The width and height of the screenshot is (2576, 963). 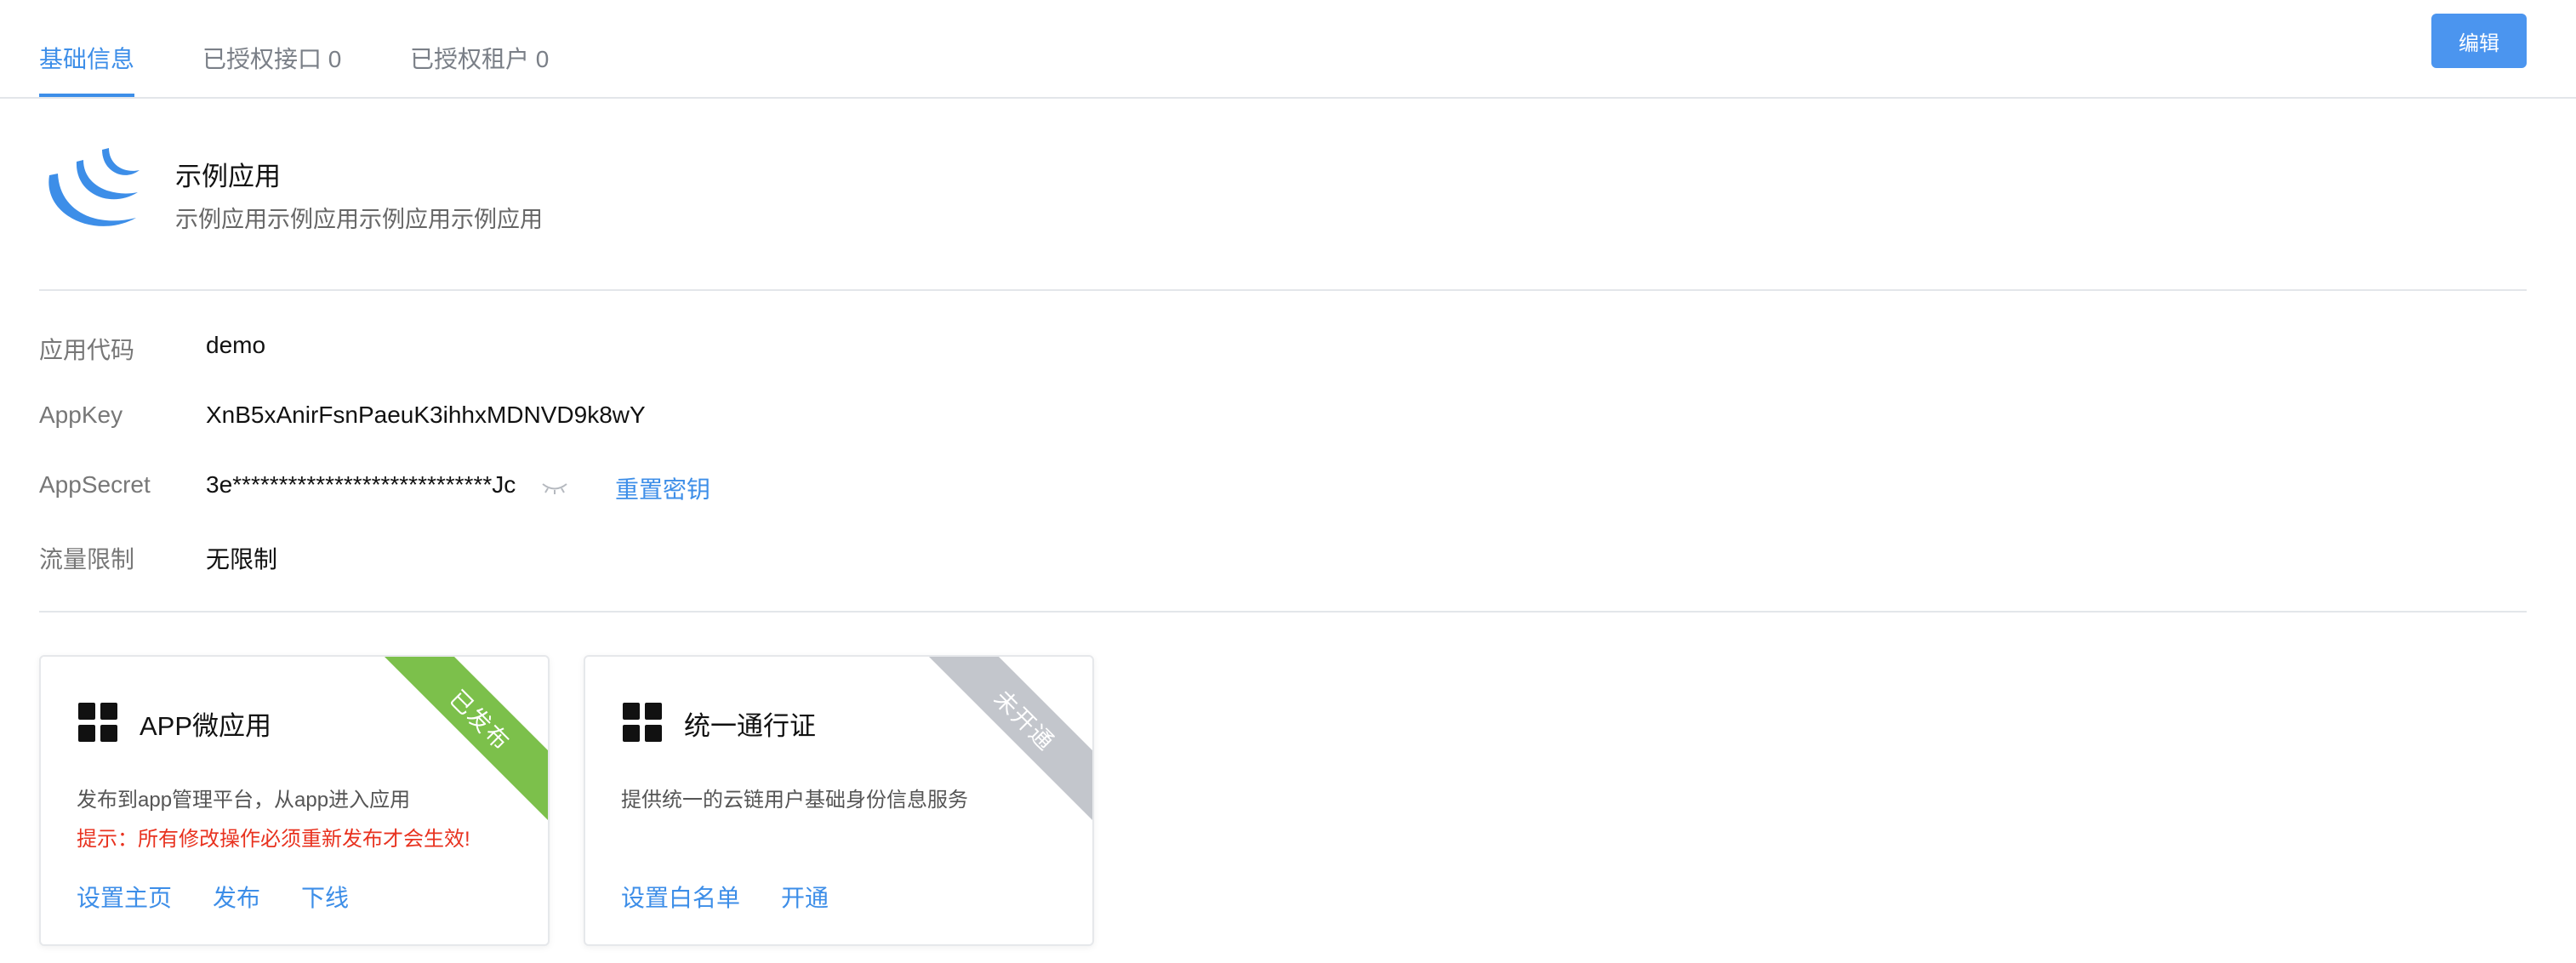 What do you see at coordinates (237, 897) in the screenshot?
I see `publish-link: 发布` at bounding box center [237, 897].